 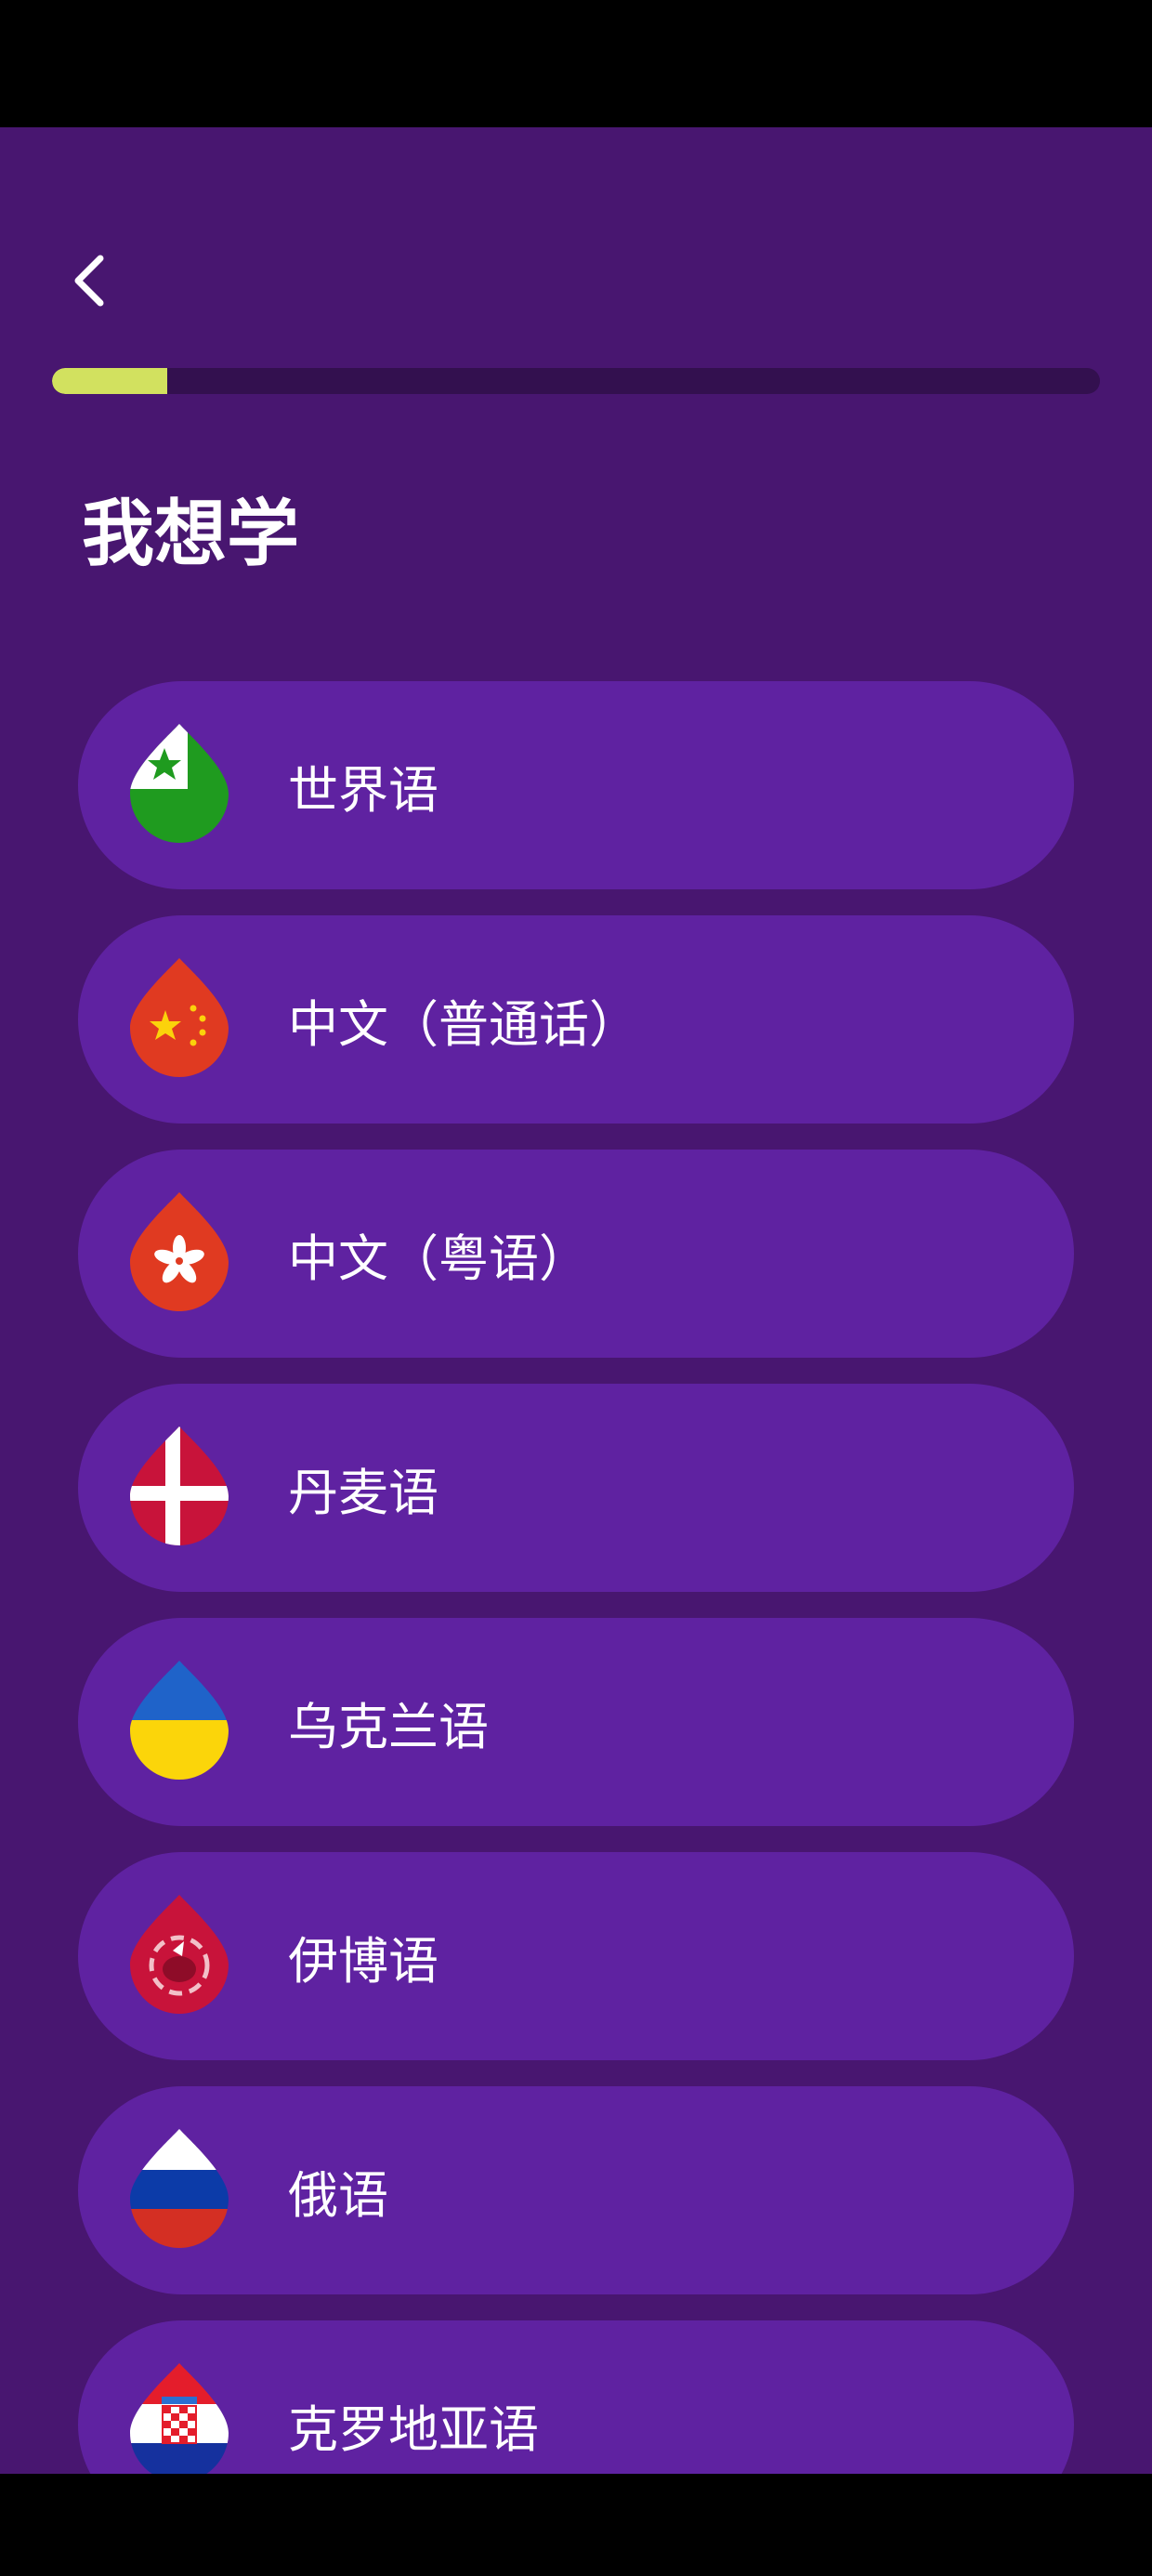 I want to click on course-label: 乌克兰语, so click(x=388, y=1726).